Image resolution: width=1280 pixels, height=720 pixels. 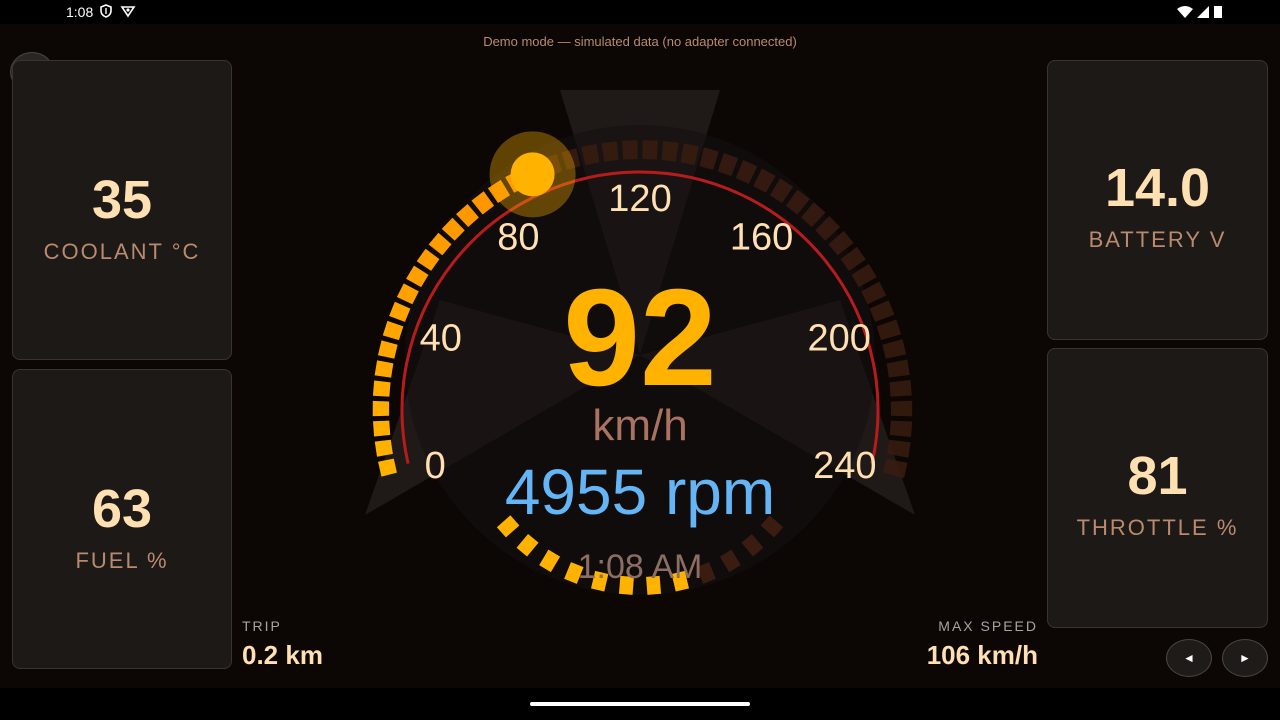 I want to click on speed-value: 92, so click(x=640, y=338).